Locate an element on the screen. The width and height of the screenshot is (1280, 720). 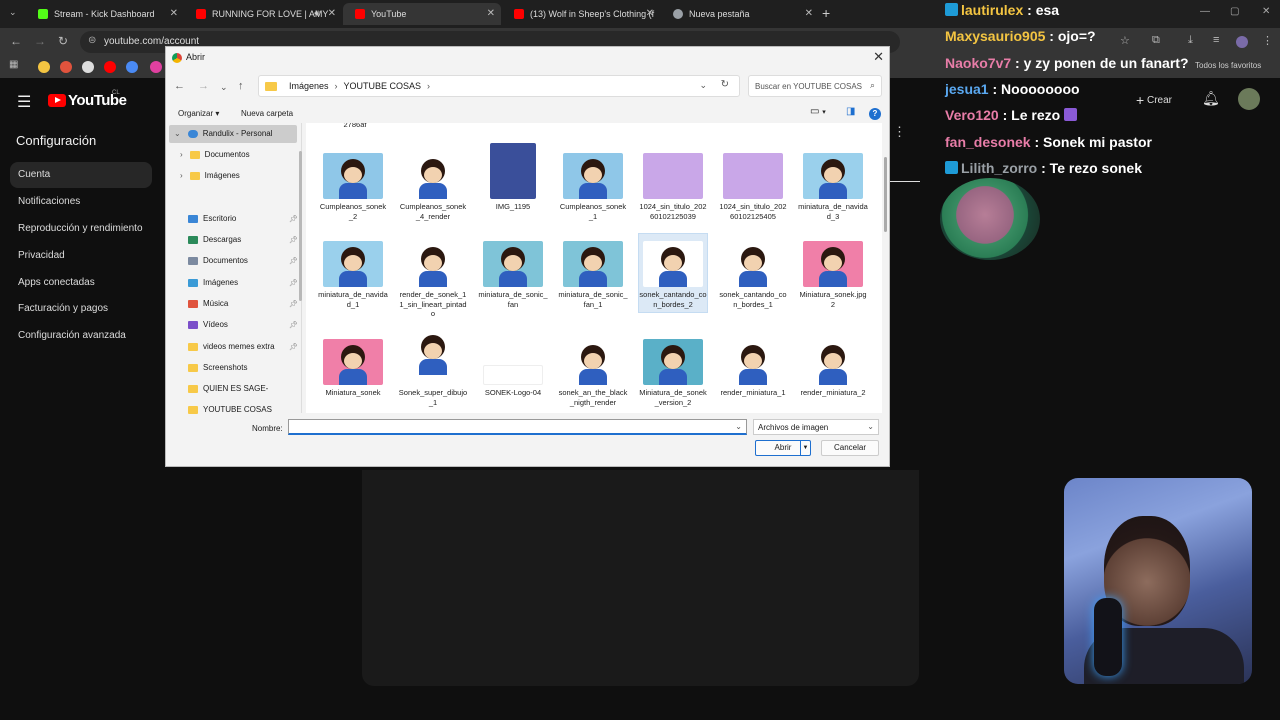
download-icon: ⤓ is located at coordinates (1190, 40).